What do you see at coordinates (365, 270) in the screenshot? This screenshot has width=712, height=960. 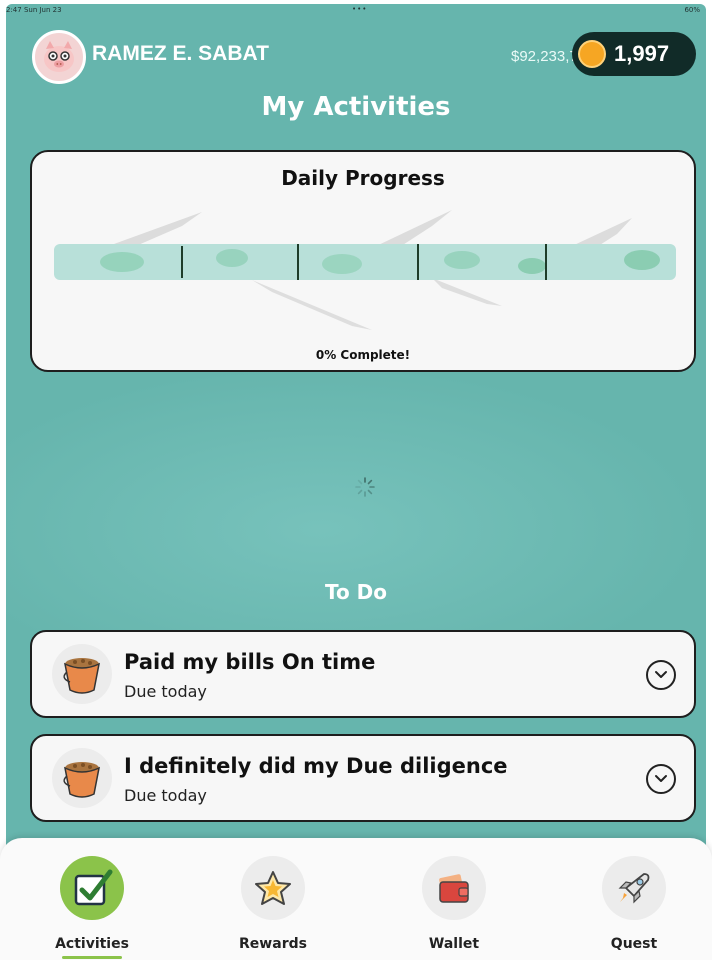 I see `bamboo-progress-icon` at bounding box center [365, 270].